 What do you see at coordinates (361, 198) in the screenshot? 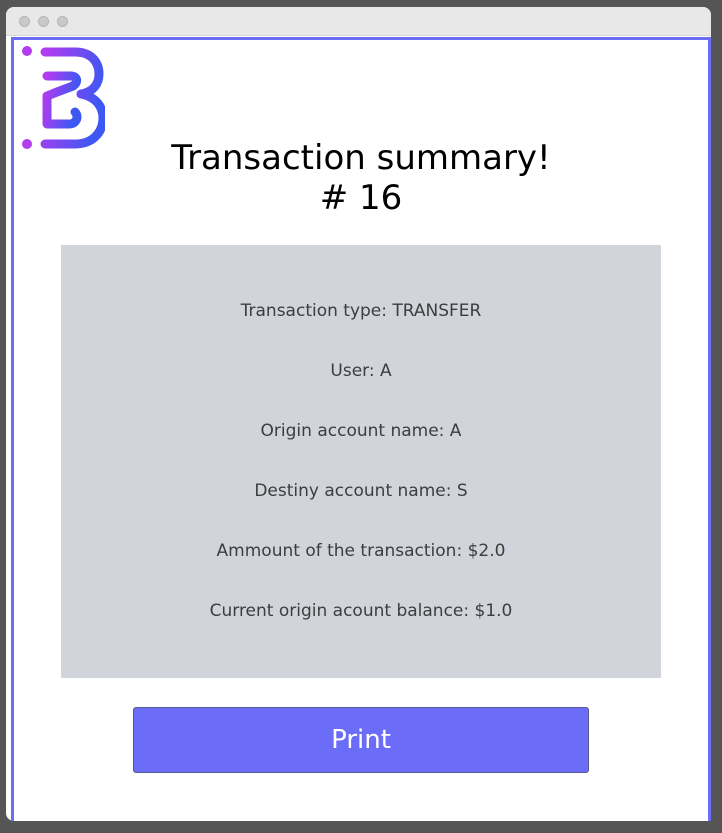
I see `transaction-number: # 16` at bounding box center [361, 198].